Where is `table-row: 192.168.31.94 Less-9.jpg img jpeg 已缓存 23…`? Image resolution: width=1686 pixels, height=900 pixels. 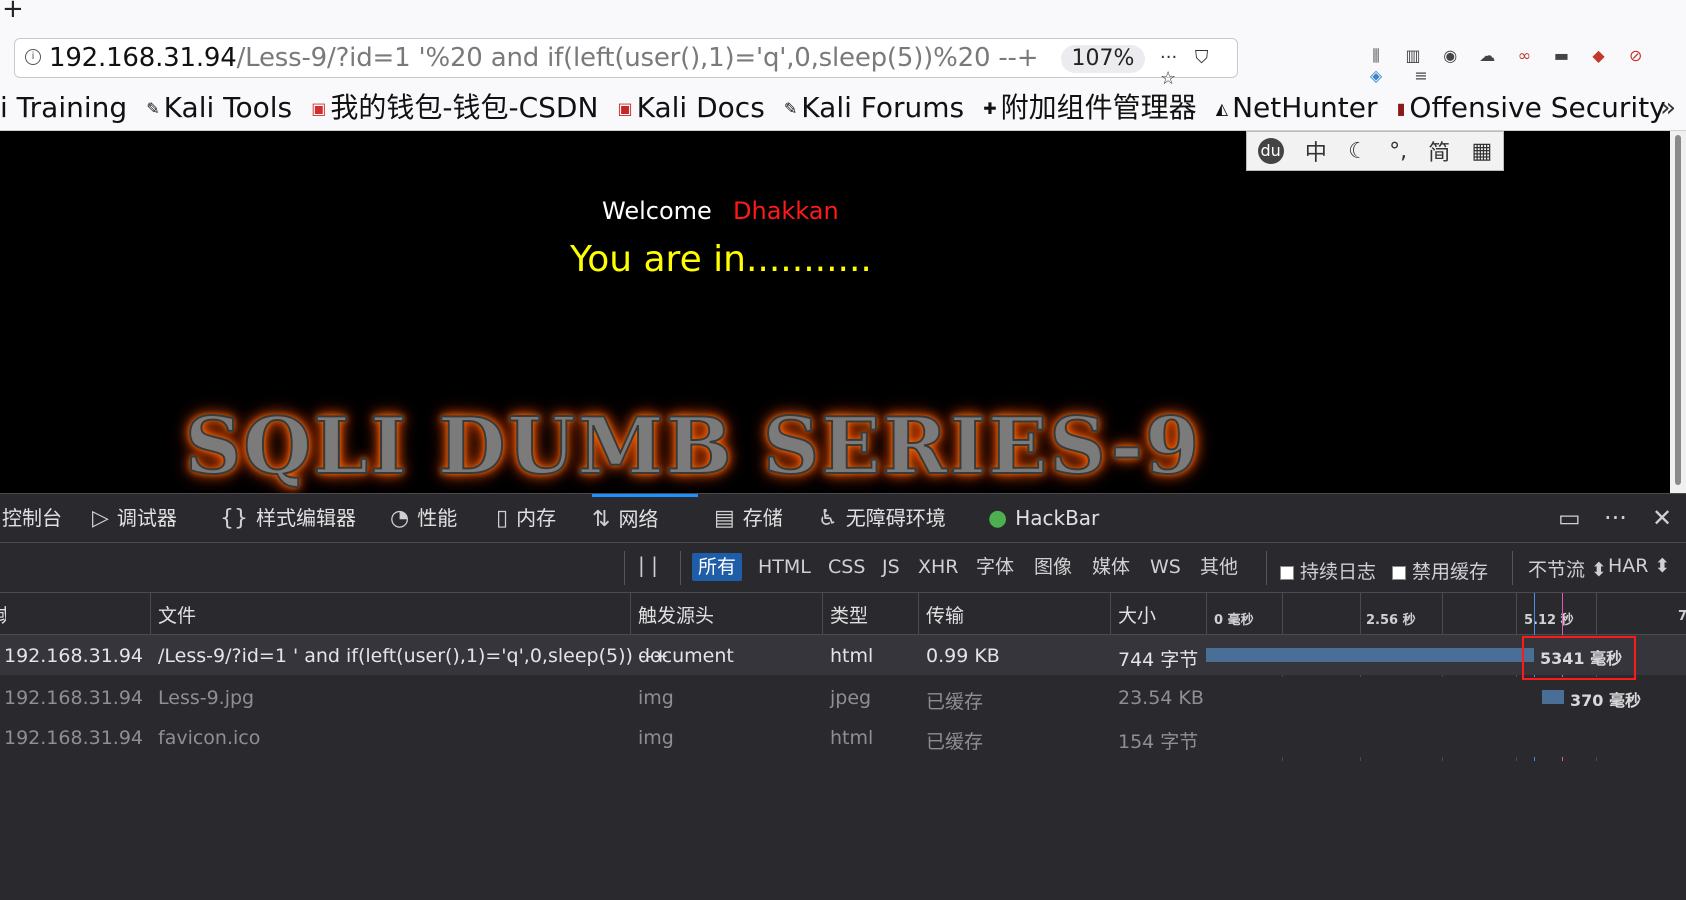
table-row: 192.168.31.94 Less-9.jpg img jpeg 已缓存 23… is located at coordinates (843, 697).